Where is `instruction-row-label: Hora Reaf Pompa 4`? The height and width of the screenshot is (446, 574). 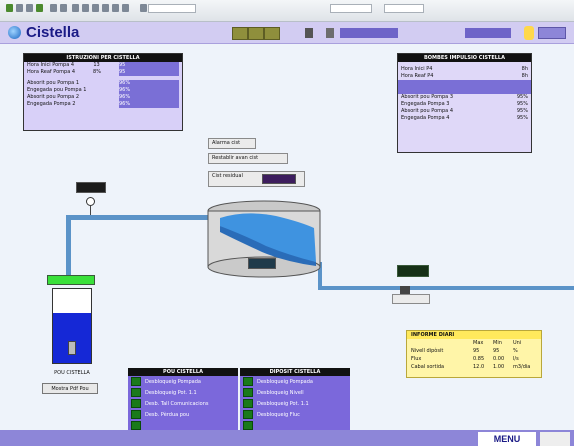 instruction-row-label: Hora Reaf Pompa 4 is located at coordinates (51, 72).